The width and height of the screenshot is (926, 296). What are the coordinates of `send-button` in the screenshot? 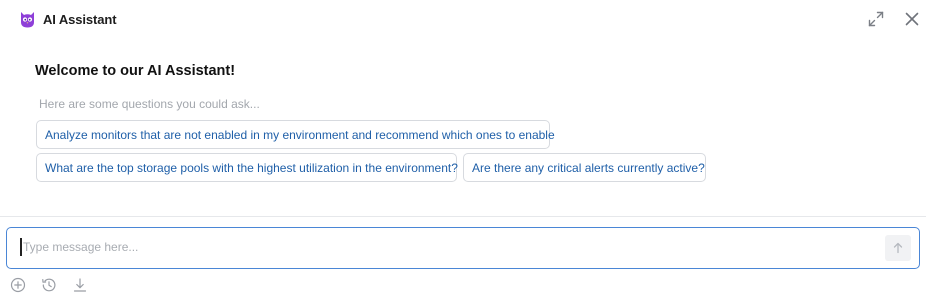 It's located at (898, 248).